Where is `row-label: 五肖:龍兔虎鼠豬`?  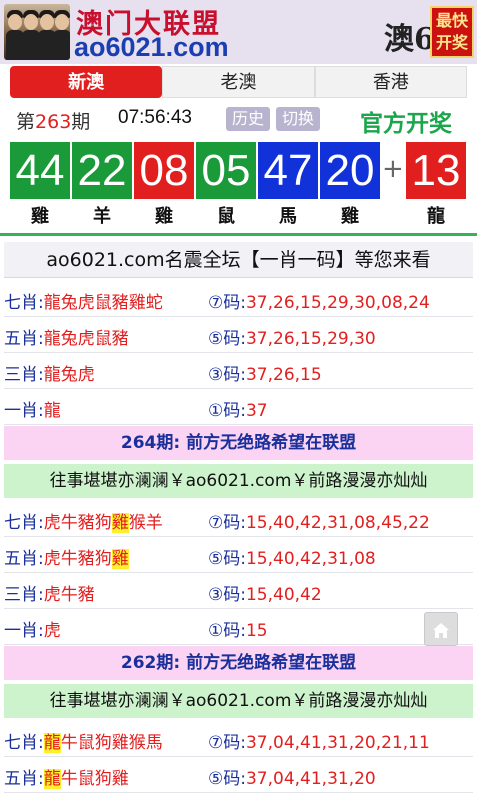
row-label: 五肖:龍兔虎鼠豬 is located at coordinates (66, 336).